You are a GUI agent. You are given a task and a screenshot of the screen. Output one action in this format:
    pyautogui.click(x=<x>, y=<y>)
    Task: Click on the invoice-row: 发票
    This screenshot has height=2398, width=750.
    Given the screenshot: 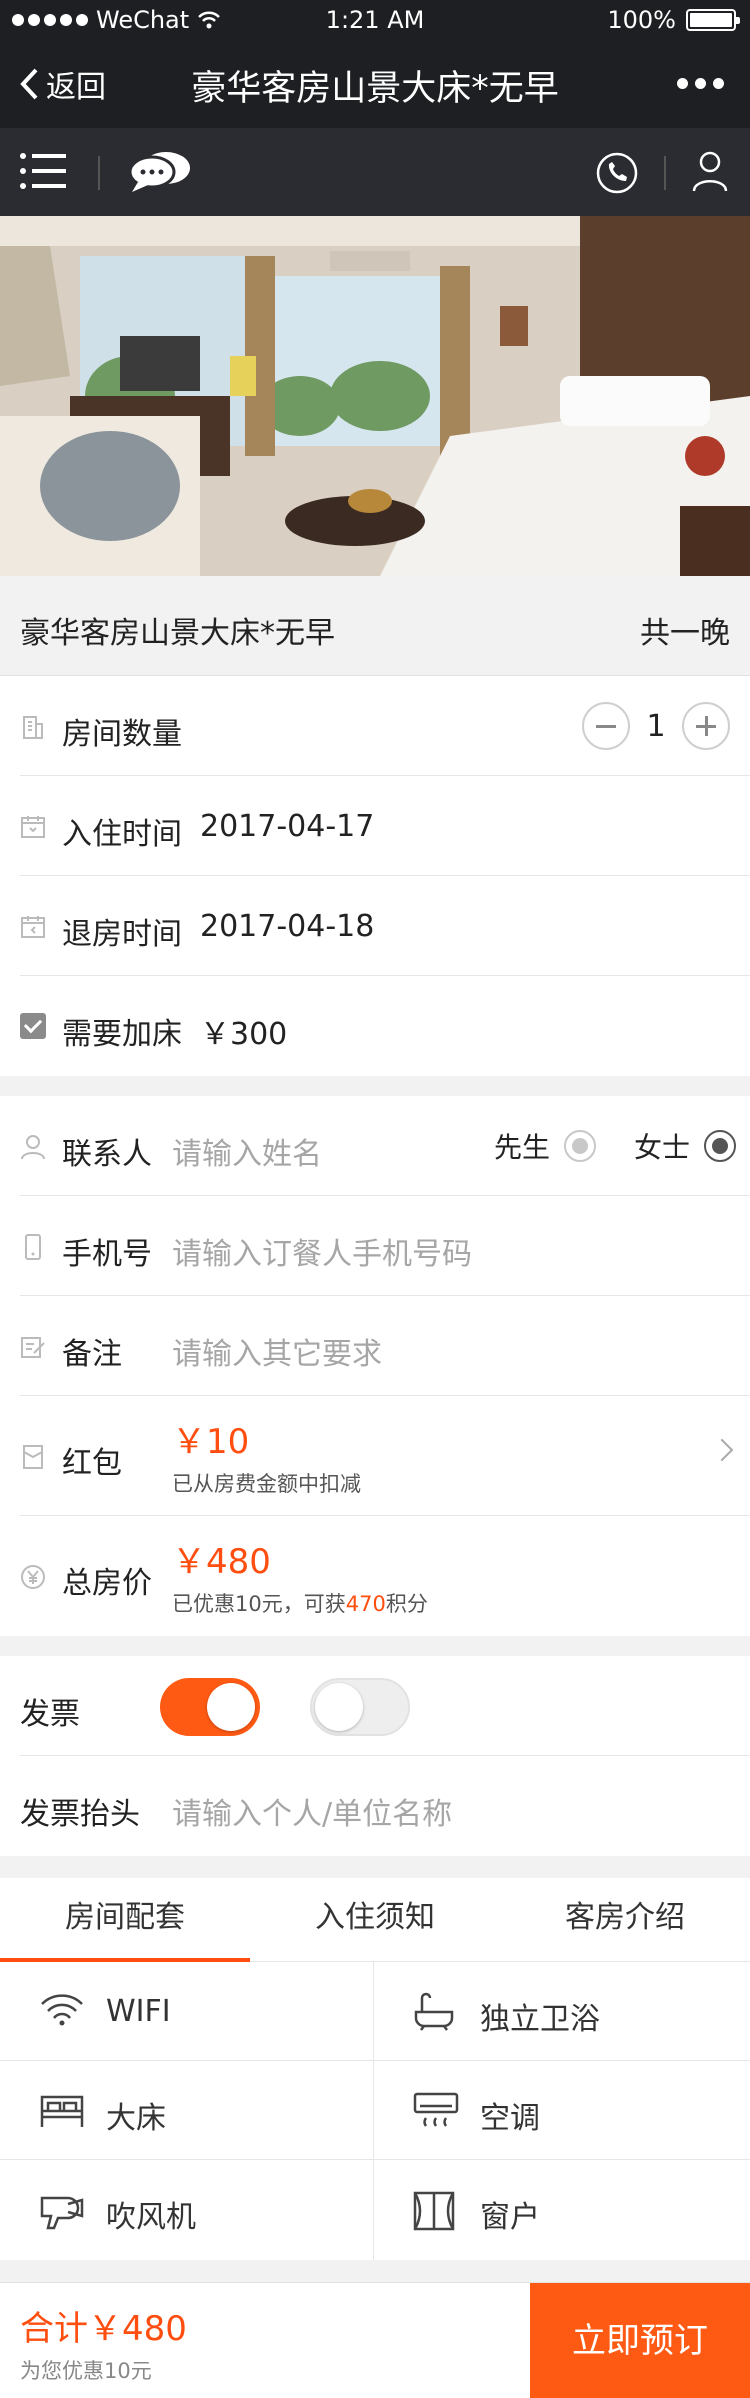 What is the action you would take?
    pyautogui.click(x=385, y=1706)
    